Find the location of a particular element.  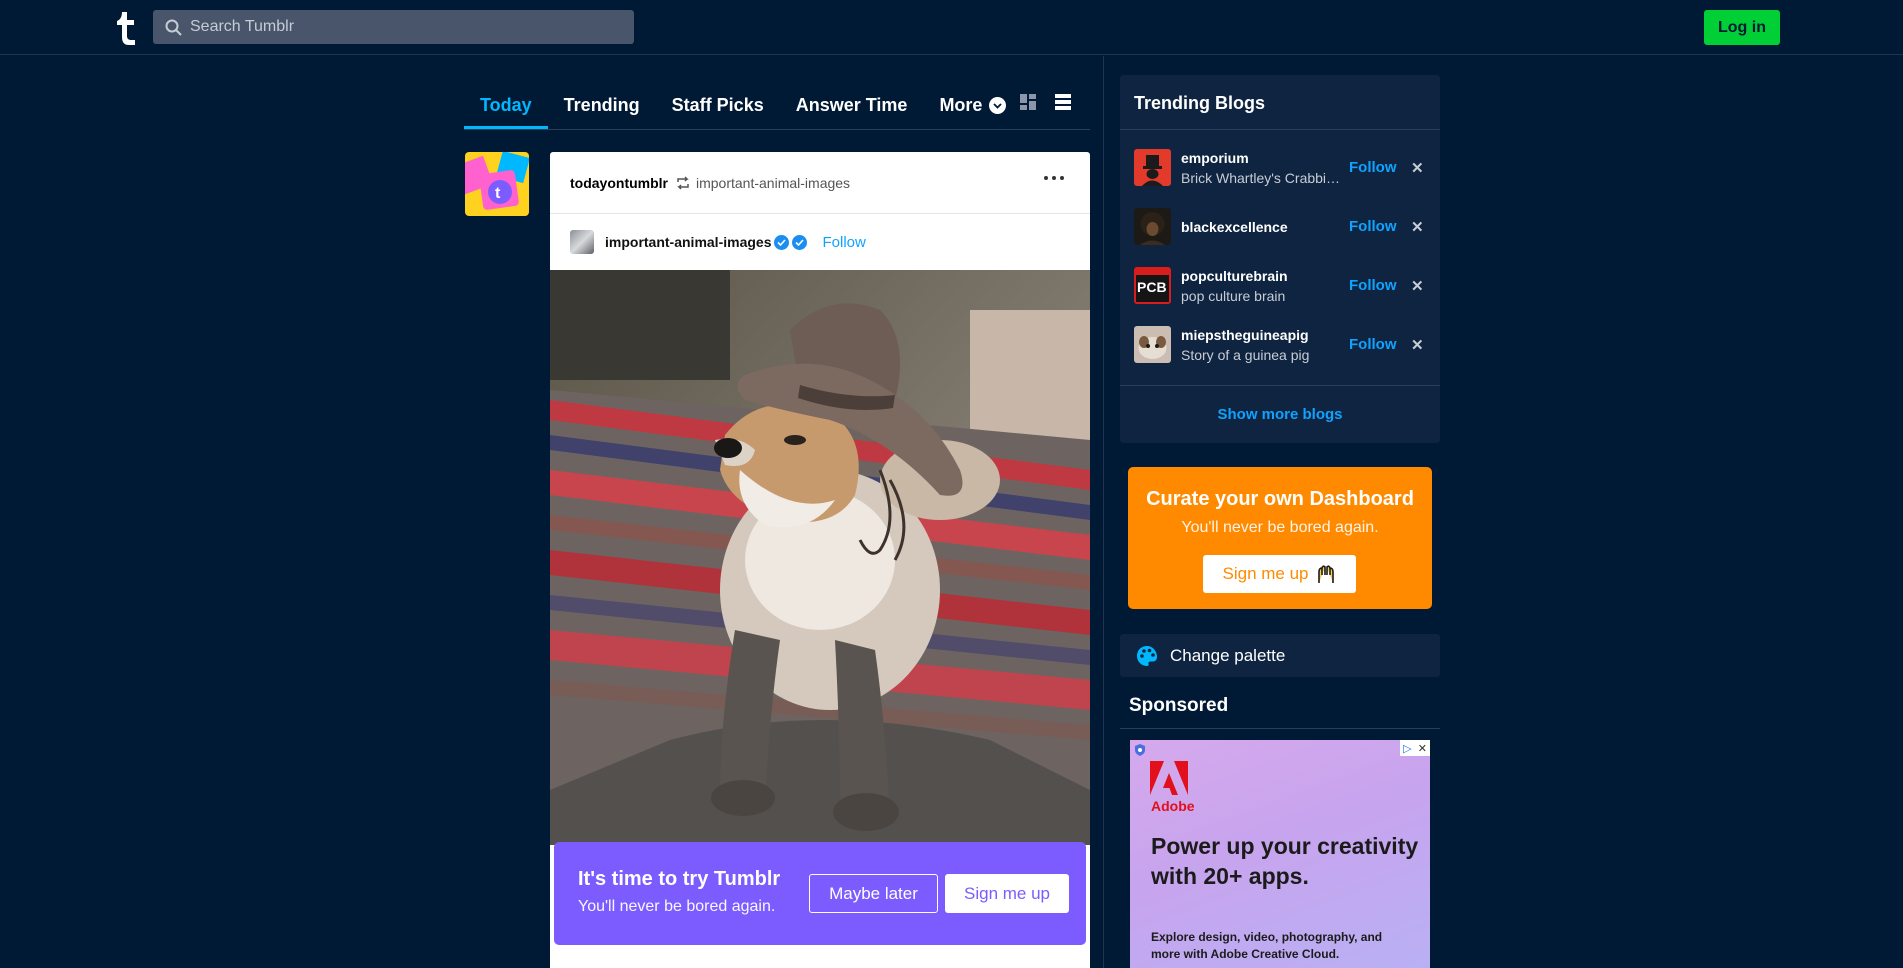

svg-text: t is located at coordinates (498, 193).